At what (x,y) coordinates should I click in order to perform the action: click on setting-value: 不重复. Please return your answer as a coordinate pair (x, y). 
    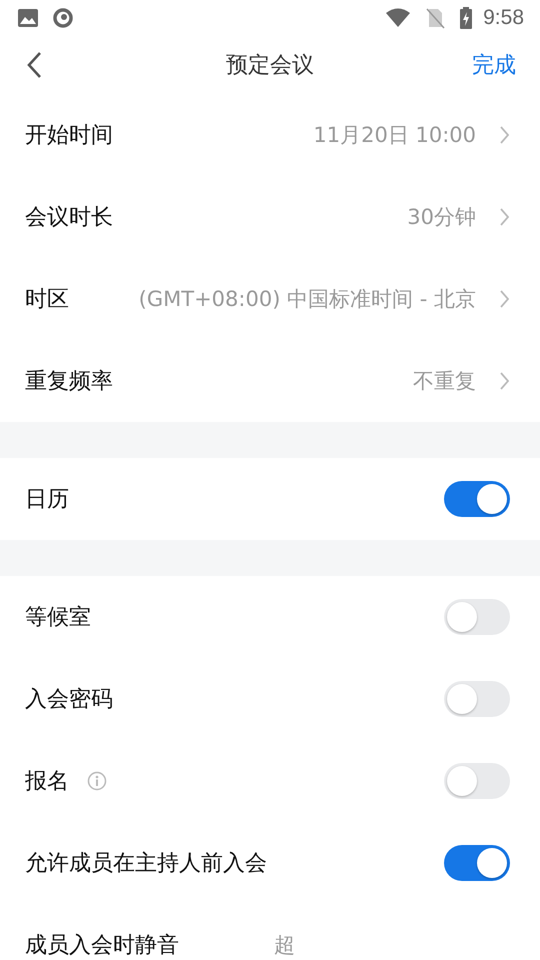
    Looking at the image, I should click on (444, 381).